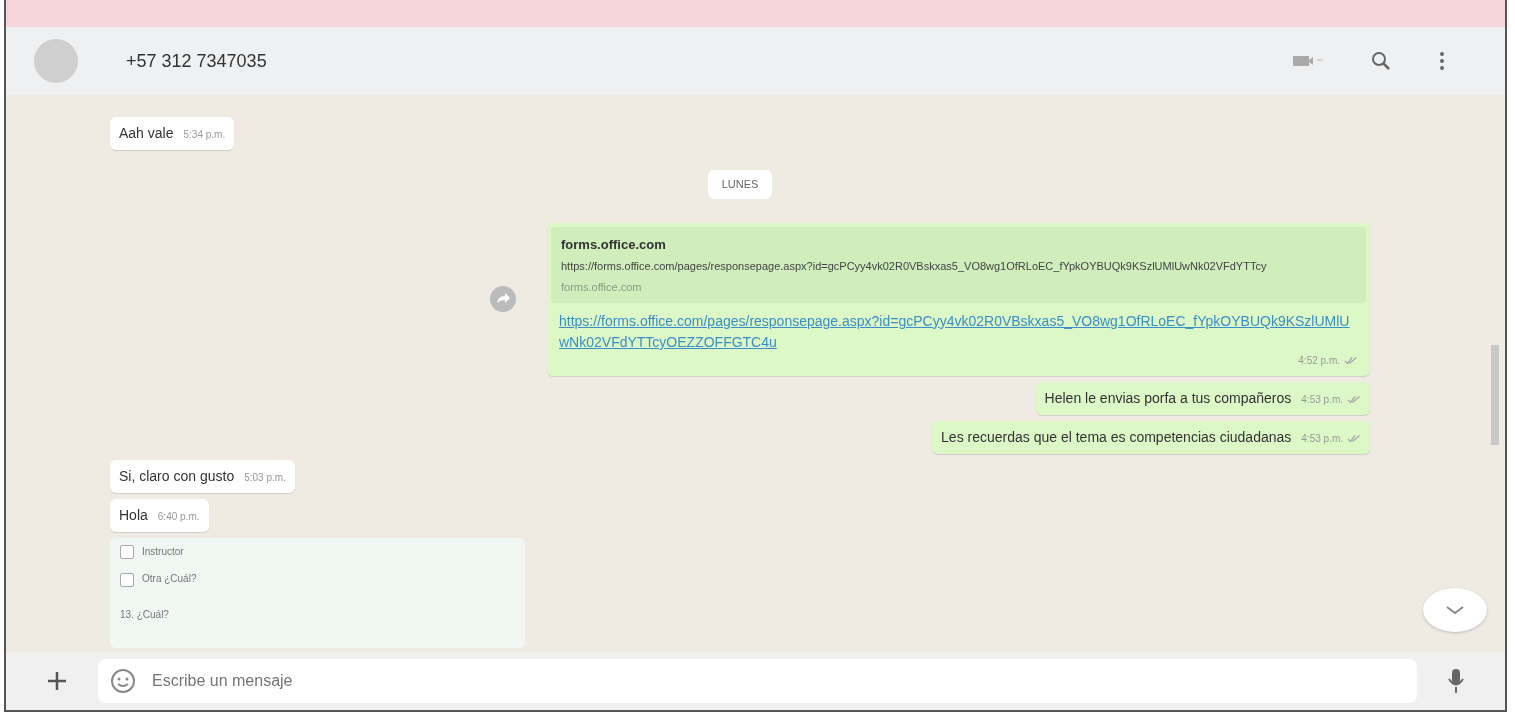  I want to click on video-call-icon, so click(1308, 61).